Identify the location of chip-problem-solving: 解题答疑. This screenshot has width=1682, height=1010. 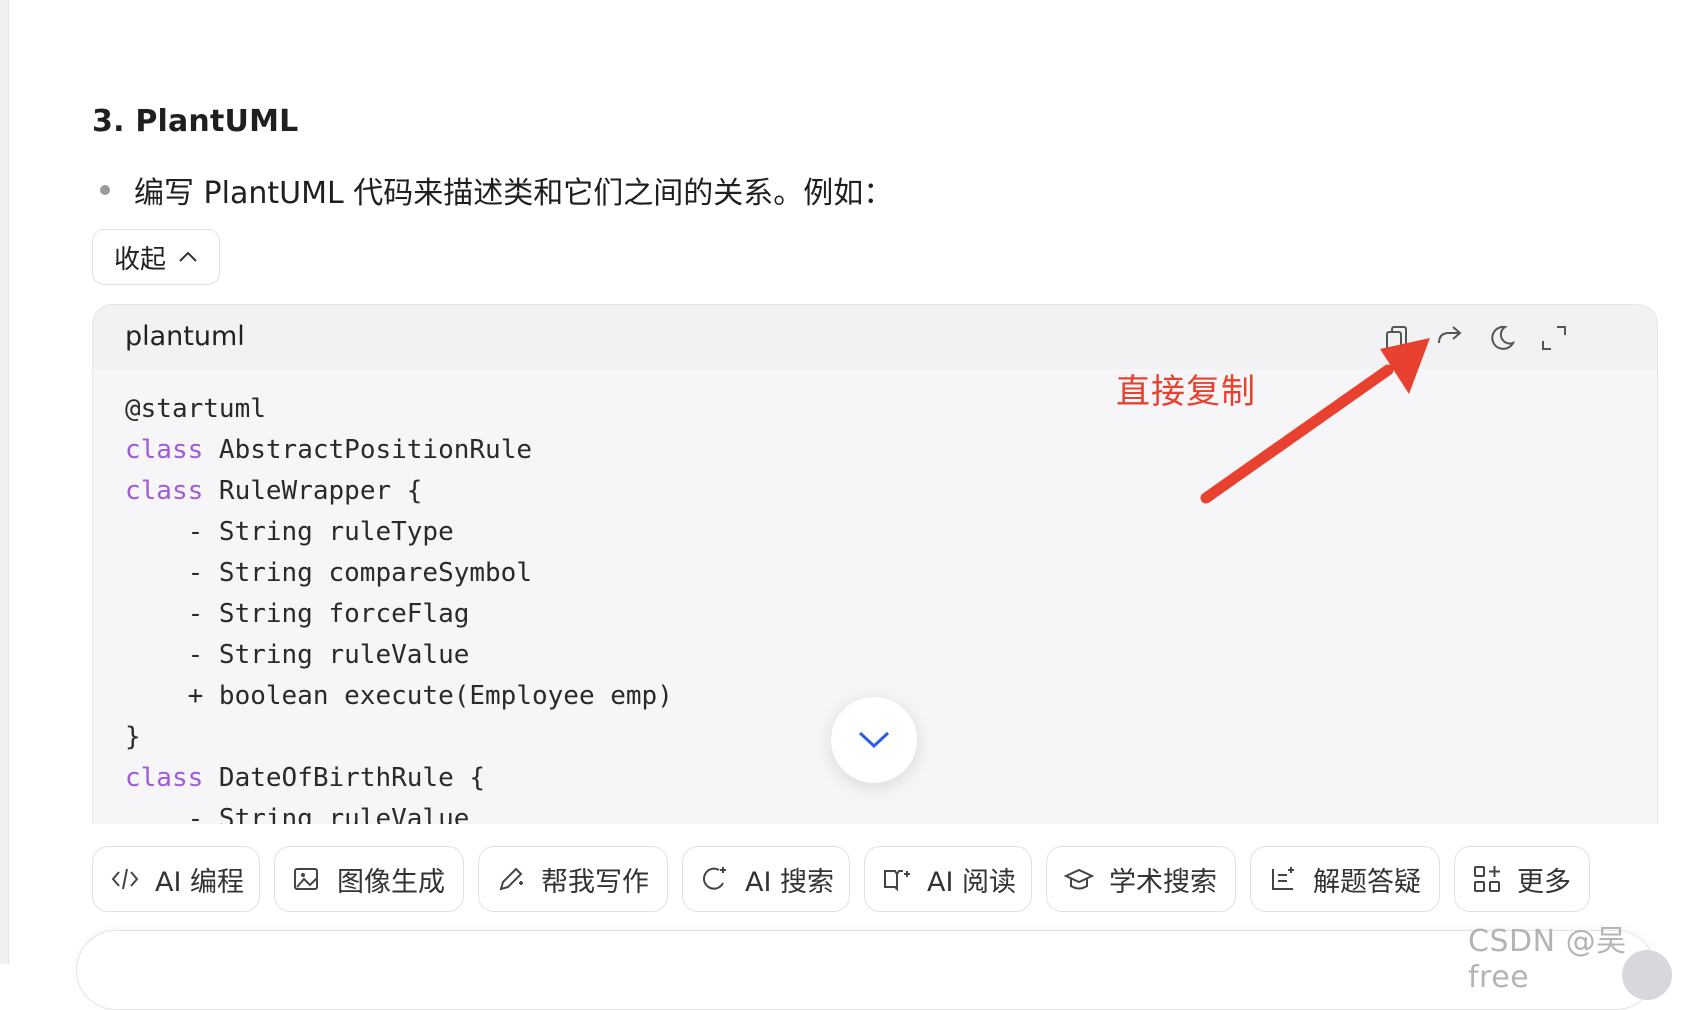
(1345, 879).